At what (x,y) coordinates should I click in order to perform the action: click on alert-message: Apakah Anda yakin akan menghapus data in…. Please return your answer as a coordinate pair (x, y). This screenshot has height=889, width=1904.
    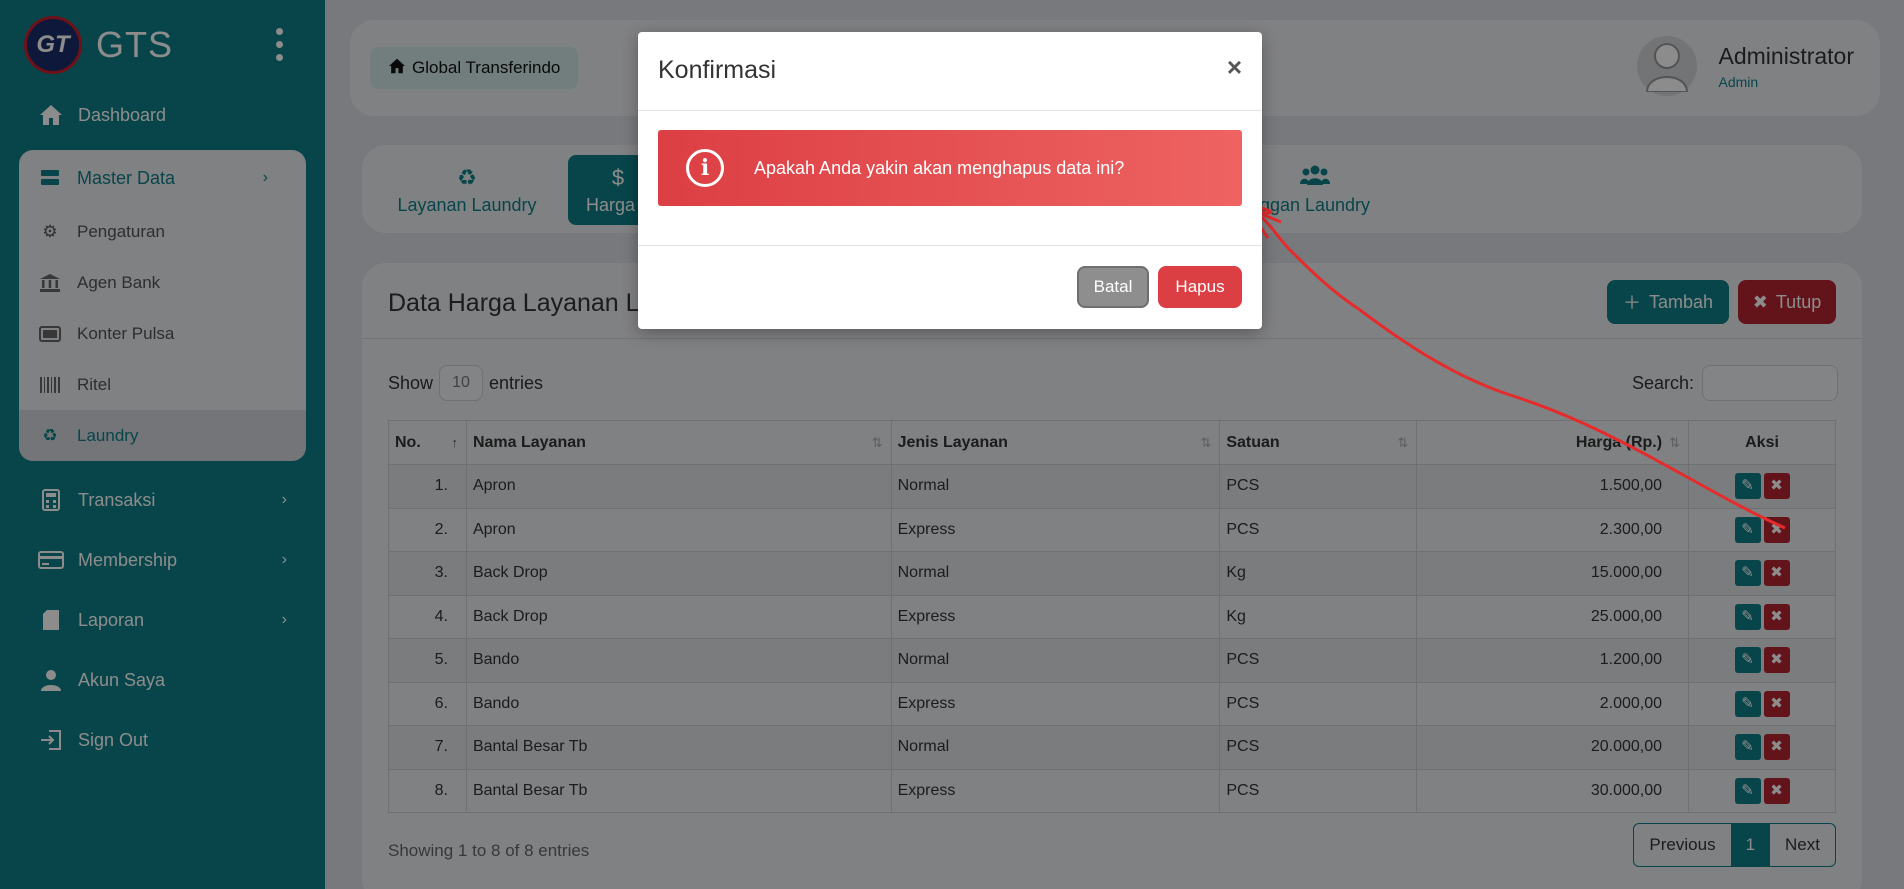
    Looking at the image, I should click on (939, 167).